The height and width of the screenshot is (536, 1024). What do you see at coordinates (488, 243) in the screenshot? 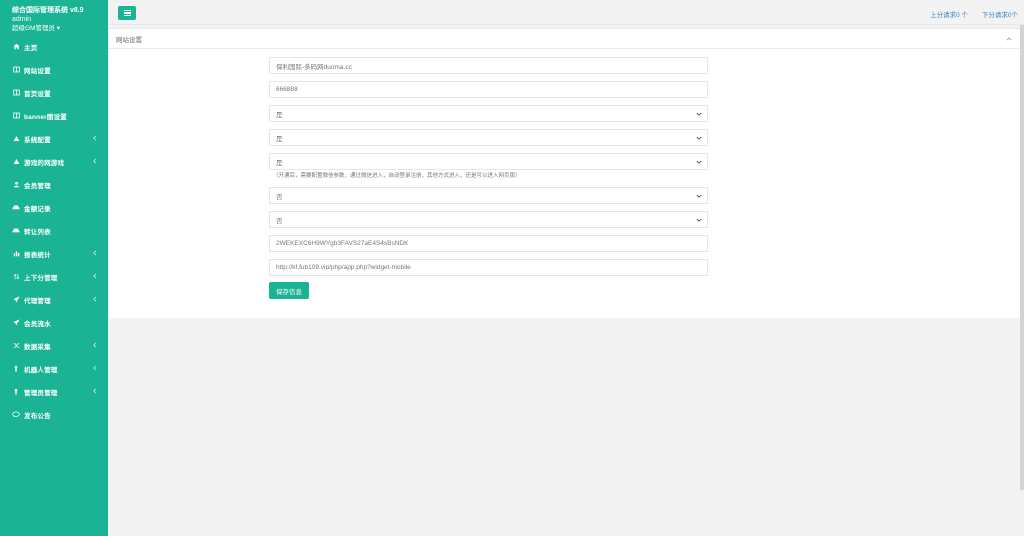
I see `form-input: 2WEKEXC6H9WYgb3FAVS27aE4S4sBsNDK` at bounding box center [488, 243].